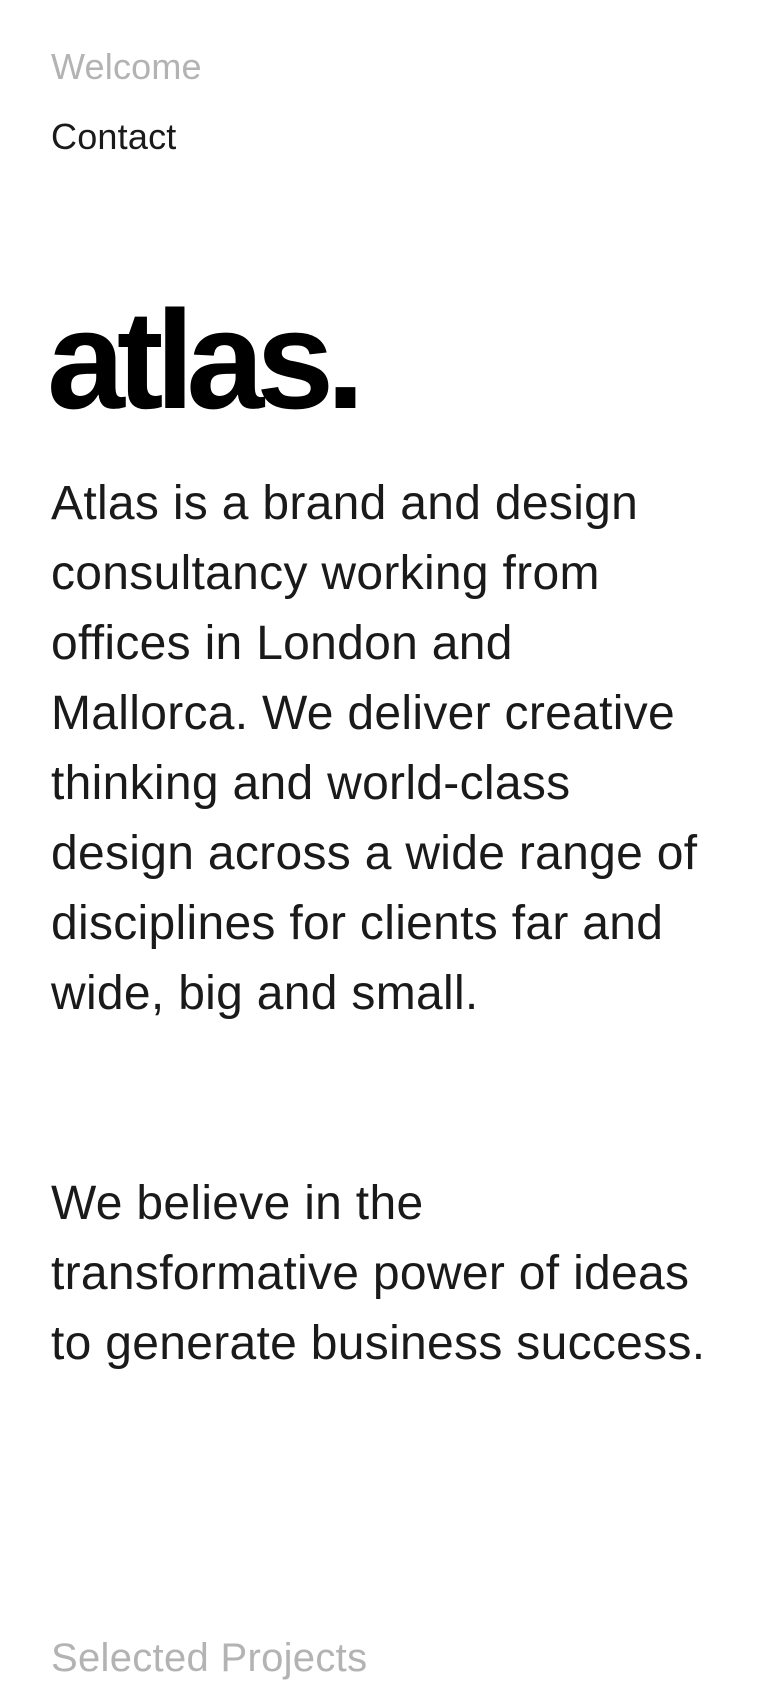  Describe the element at coordinates (113, 137) in the screenshot. I see `nav-link-contact: Contact` at that location.